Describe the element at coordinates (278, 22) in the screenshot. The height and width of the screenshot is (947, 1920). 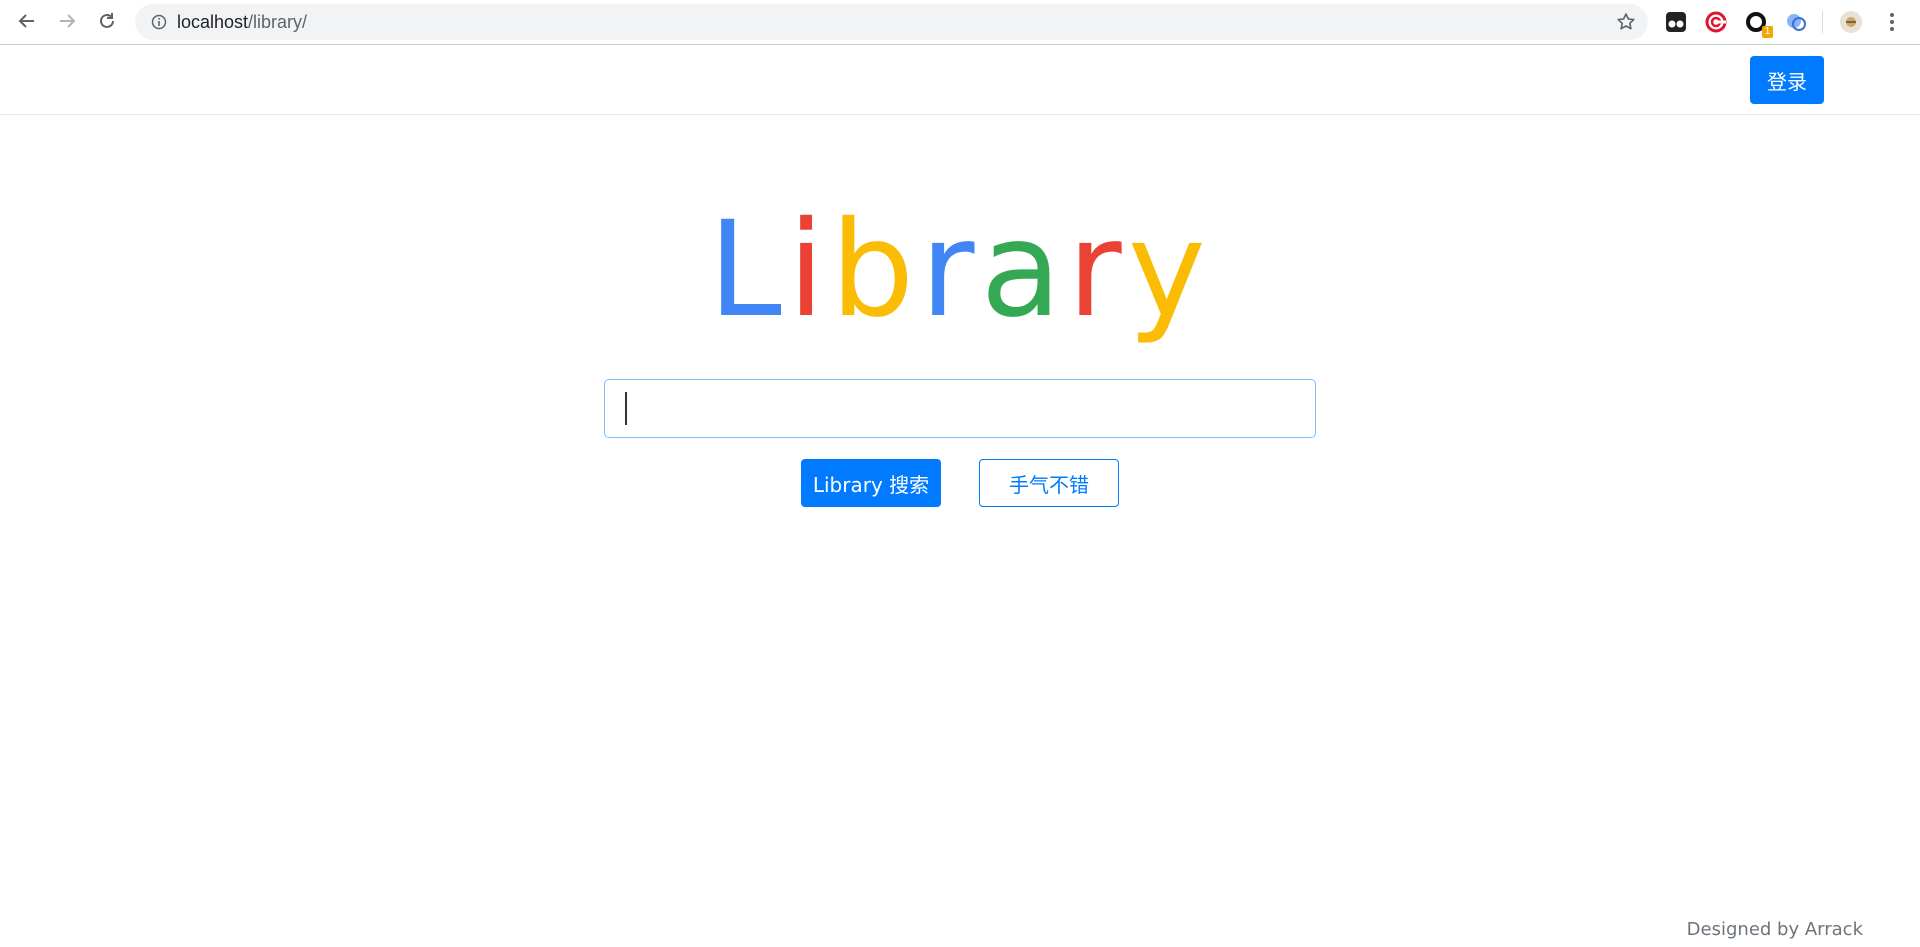
I see `url-path: /library/` at that location.